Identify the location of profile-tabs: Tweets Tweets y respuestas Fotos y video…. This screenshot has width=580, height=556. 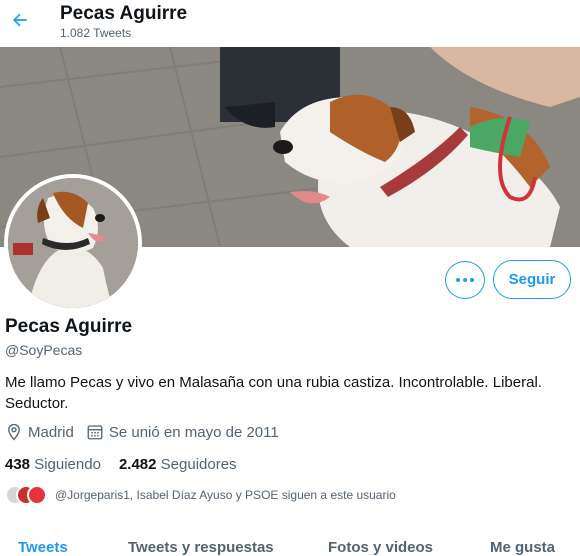
(290, 544).